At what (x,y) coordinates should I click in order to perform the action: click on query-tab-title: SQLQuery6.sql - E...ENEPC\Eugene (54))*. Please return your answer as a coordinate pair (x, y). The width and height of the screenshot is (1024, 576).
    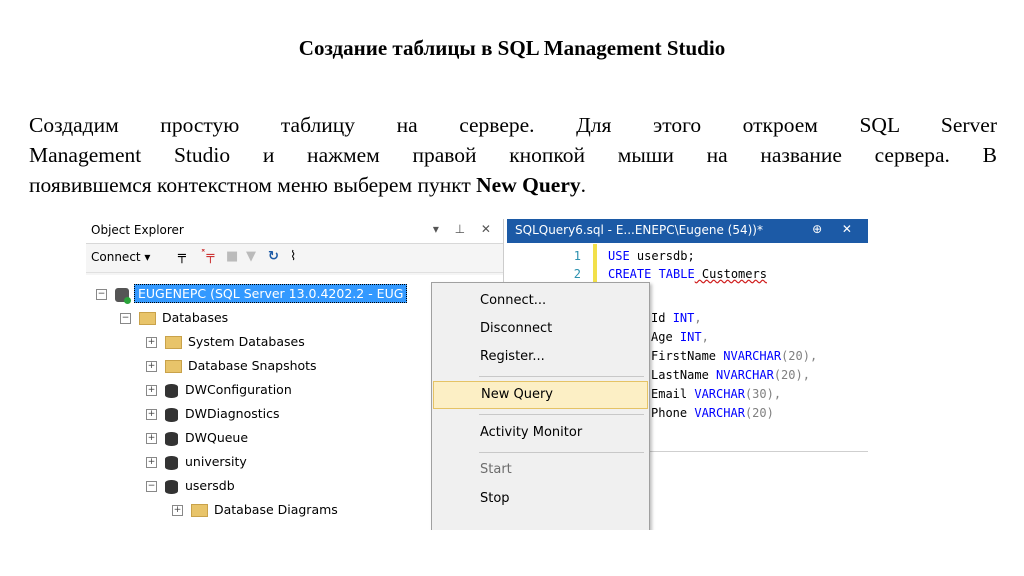
    Looking at the image, I should click on (639, 230).